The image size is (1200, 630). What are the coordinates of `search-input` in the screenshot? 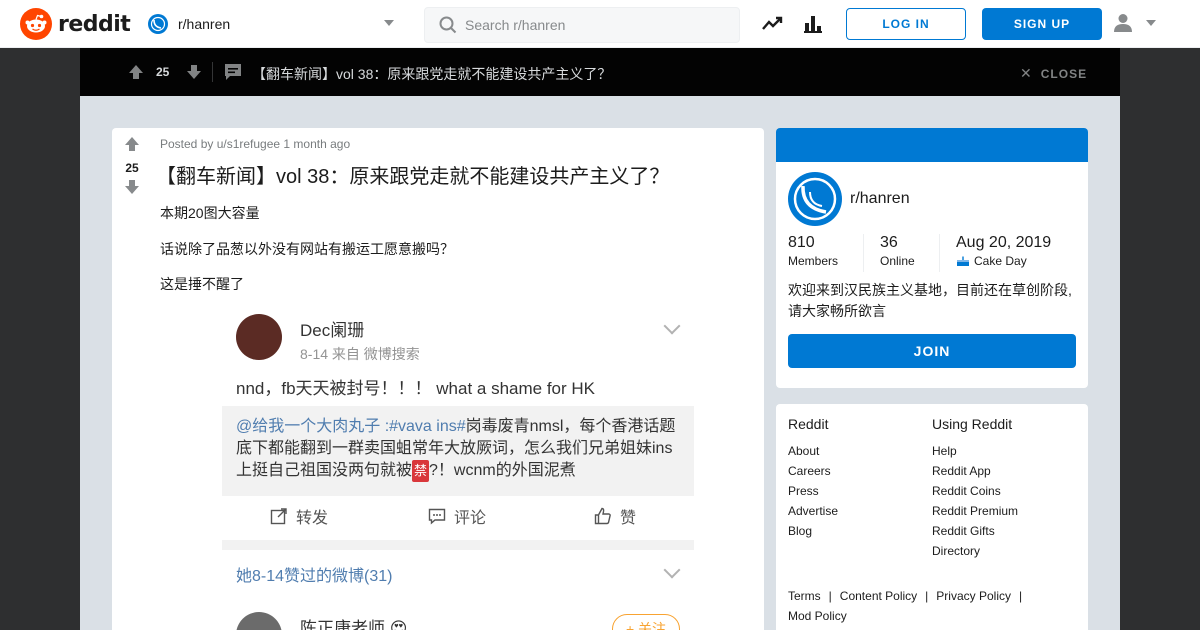 It's located at (595, 25).